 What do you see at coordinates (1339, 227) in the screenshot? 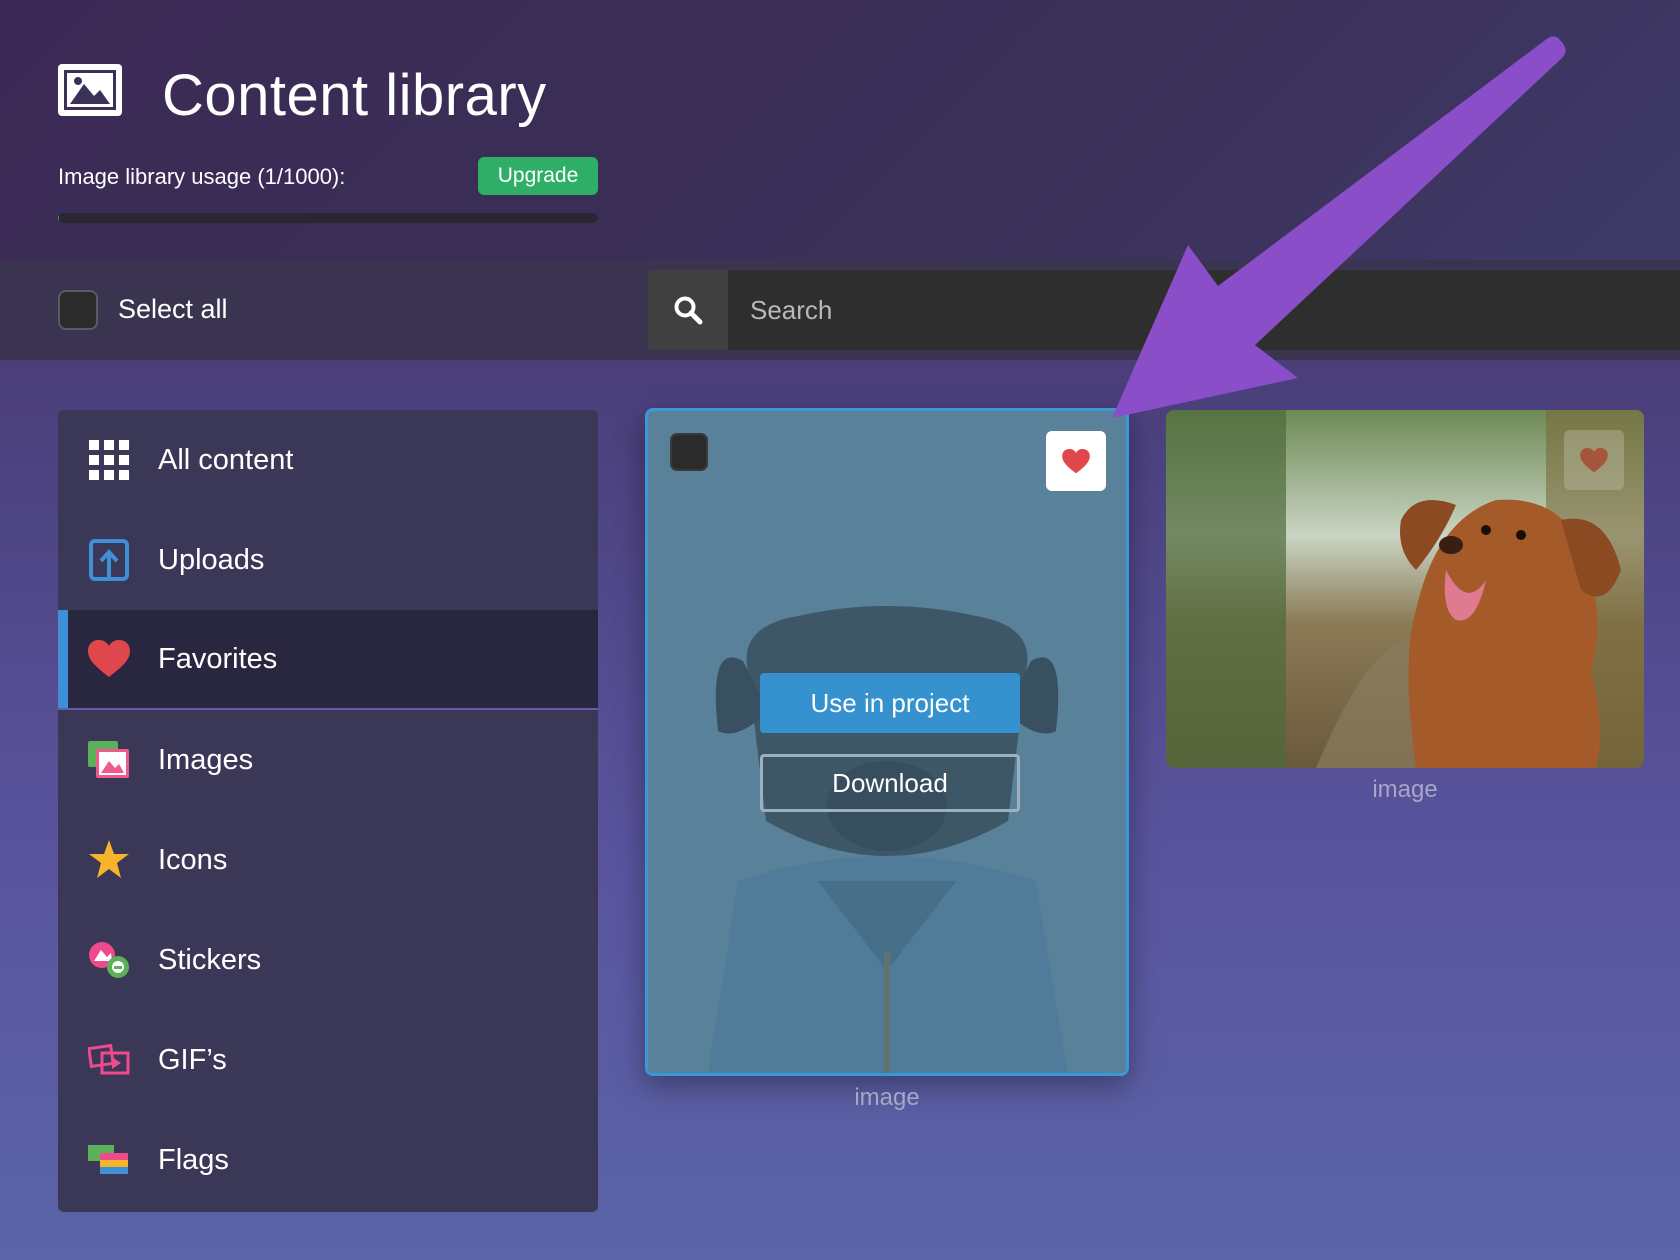
I see `annotation-arrow` at bounding box center [1339, 227].